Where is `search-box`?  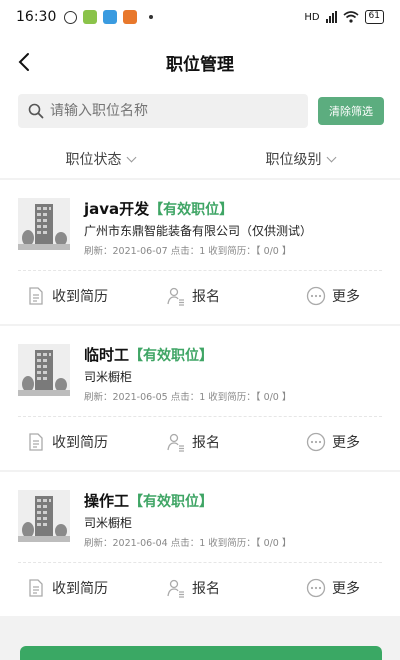 search-box is located at coordinates (163, 111).